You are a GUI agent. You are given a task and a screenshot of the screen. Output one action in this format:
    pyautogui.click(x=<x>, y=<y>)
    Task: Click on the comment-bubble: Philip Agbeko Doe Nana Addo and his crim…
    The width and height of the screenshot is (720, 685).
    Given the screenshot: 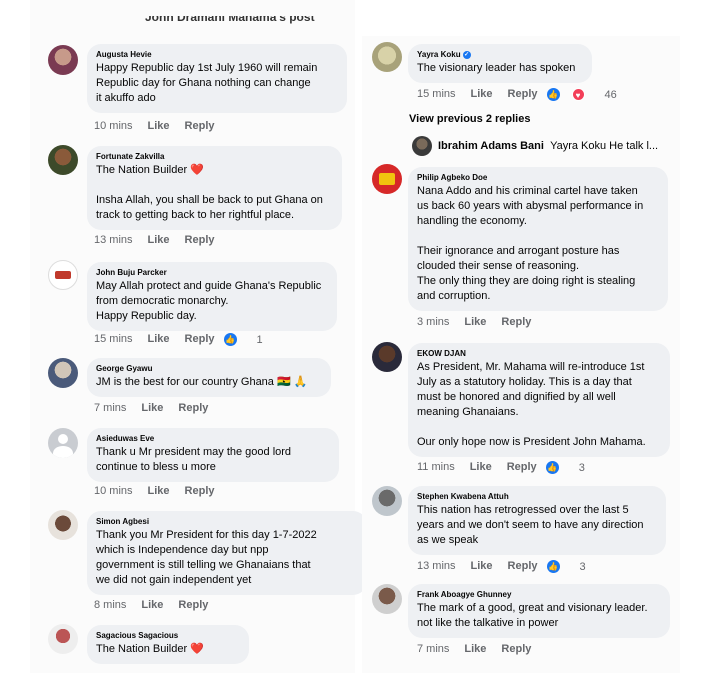 What is the action you would take?
    pyautogui.click(x=538, y=239)
    